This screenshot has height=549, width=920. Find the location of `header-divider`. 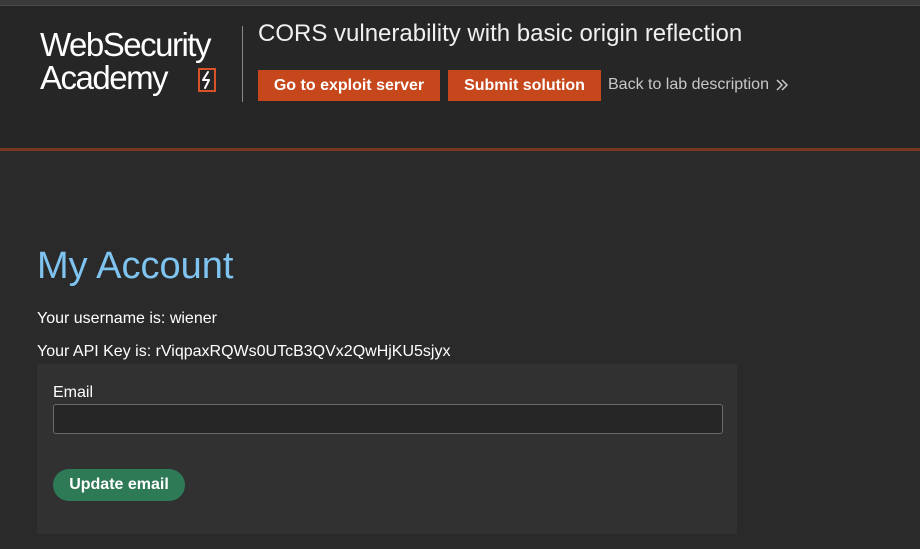

header-divider is located at coordinates (460, 149).